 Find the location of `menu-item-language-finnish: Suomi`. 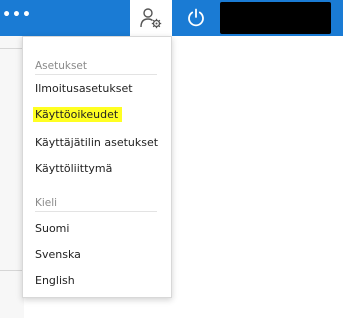

menu-item-language-finnish: Suomi is located at coordinates (52, 229).